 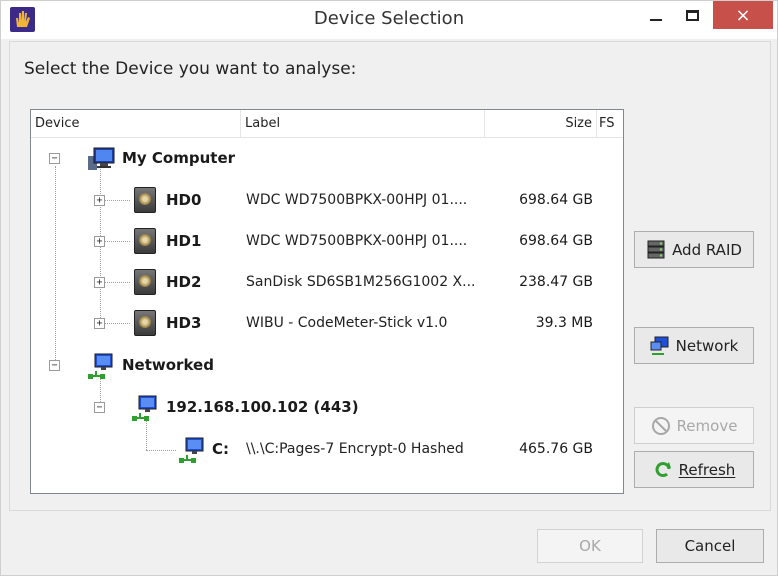 I want to click on column-size: Size, so click(x=541, y=124).